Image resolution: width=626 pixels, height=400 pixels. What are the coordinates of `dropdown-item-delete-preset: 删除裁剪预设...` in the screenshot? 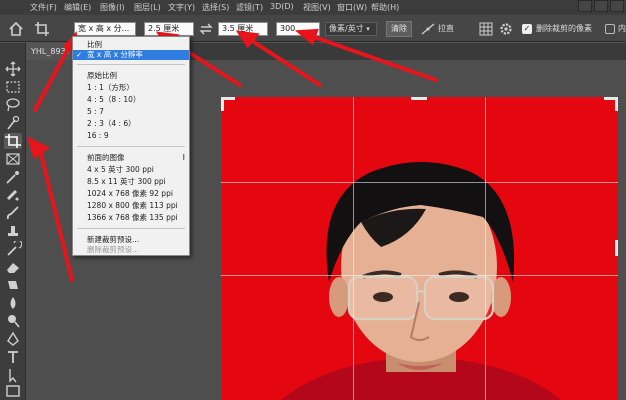 It's located at (113, 249).